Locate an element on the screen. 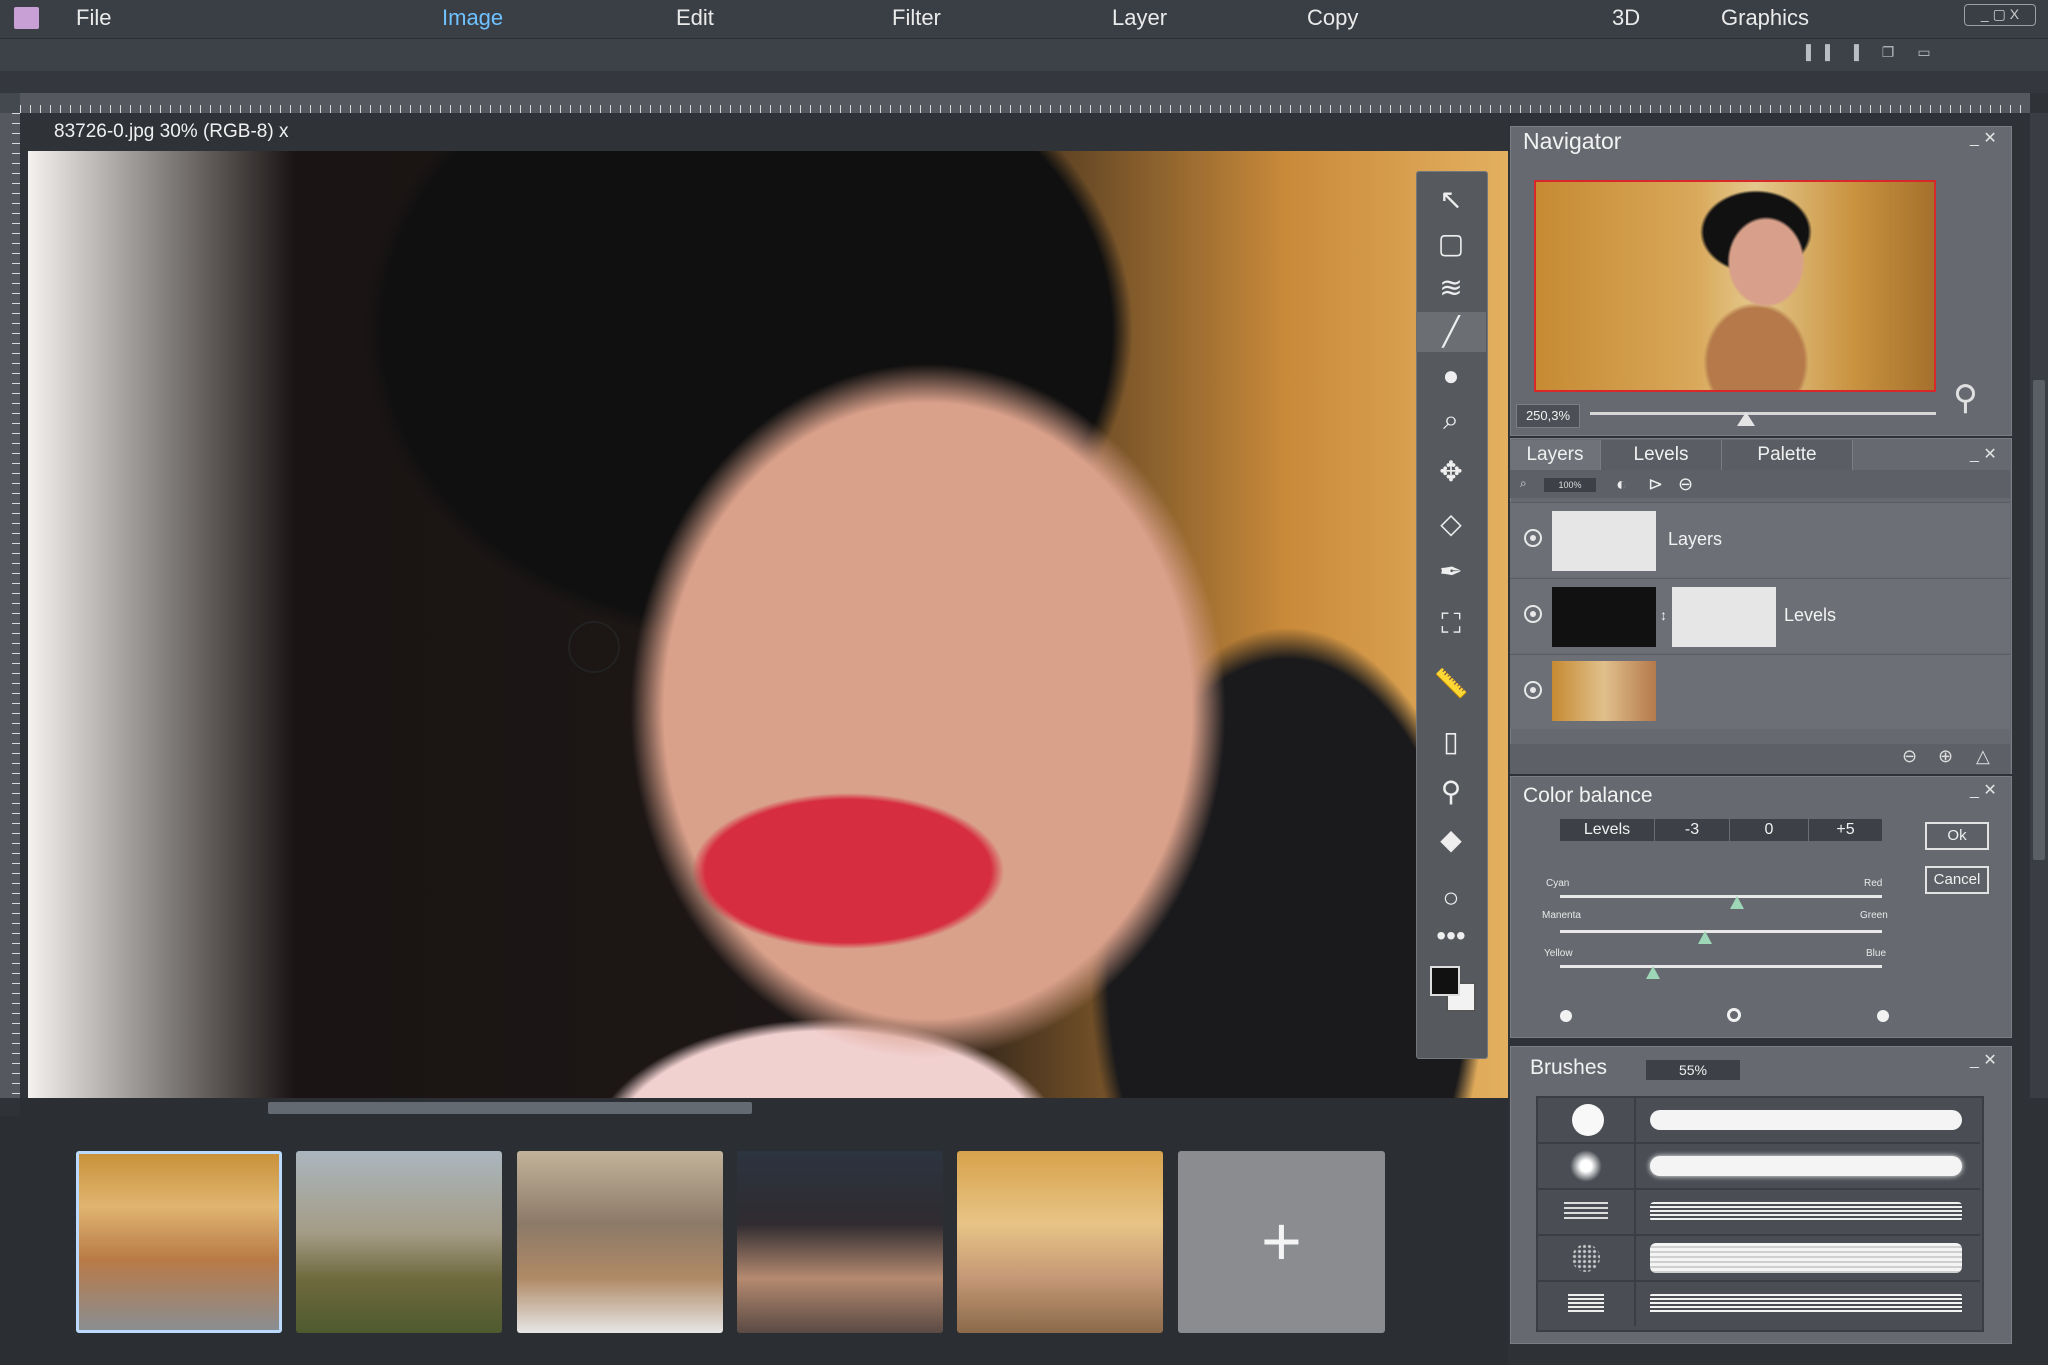 The image size is (2048, 1365). ruler-horizontal is located at coordinates (1025, 103).